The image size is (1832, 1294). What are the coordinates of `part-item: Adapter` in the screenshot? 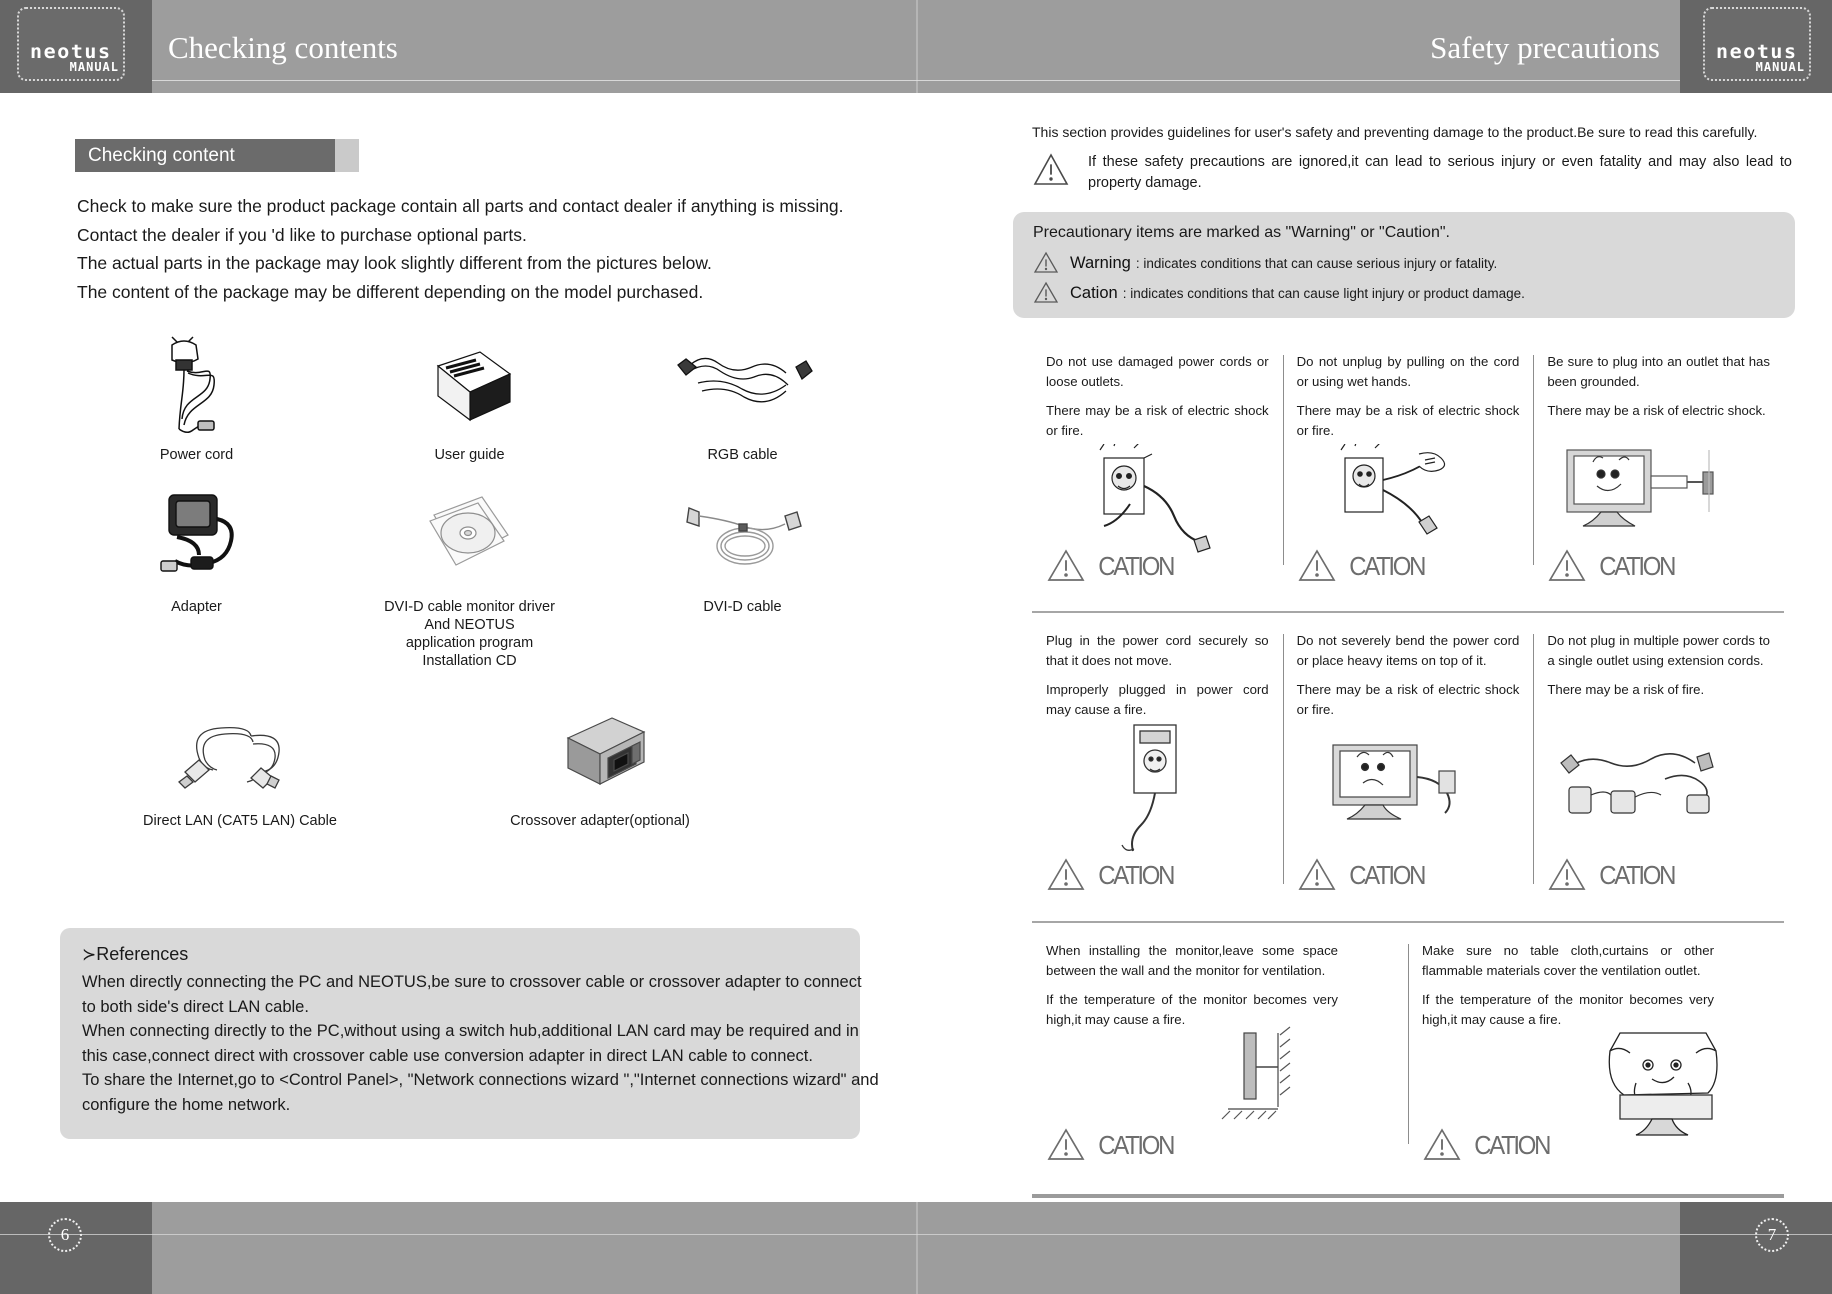 It's located at (196, 576).